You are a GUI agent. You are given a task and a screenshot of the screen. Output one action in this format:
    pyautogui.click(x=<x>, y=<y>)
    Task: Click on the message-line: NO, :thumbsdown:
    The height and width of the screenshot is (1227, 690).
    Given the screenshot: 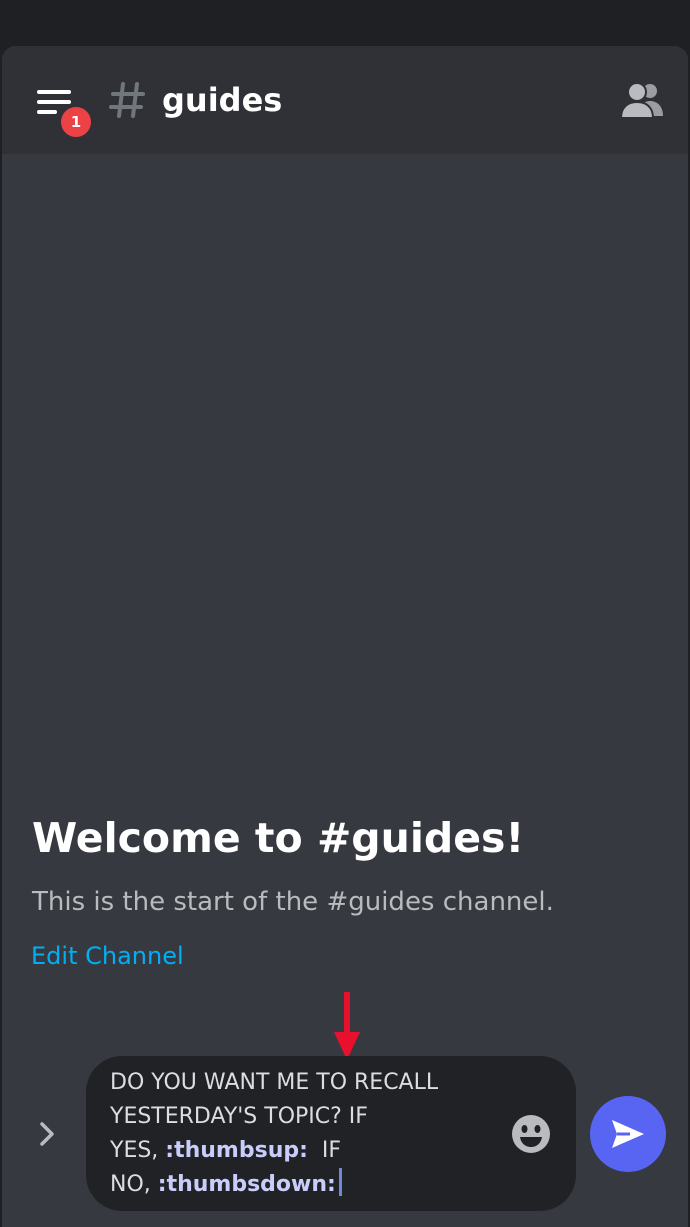 What is the action you would take?
    pyautogui.click(x=305, y=1185)
    